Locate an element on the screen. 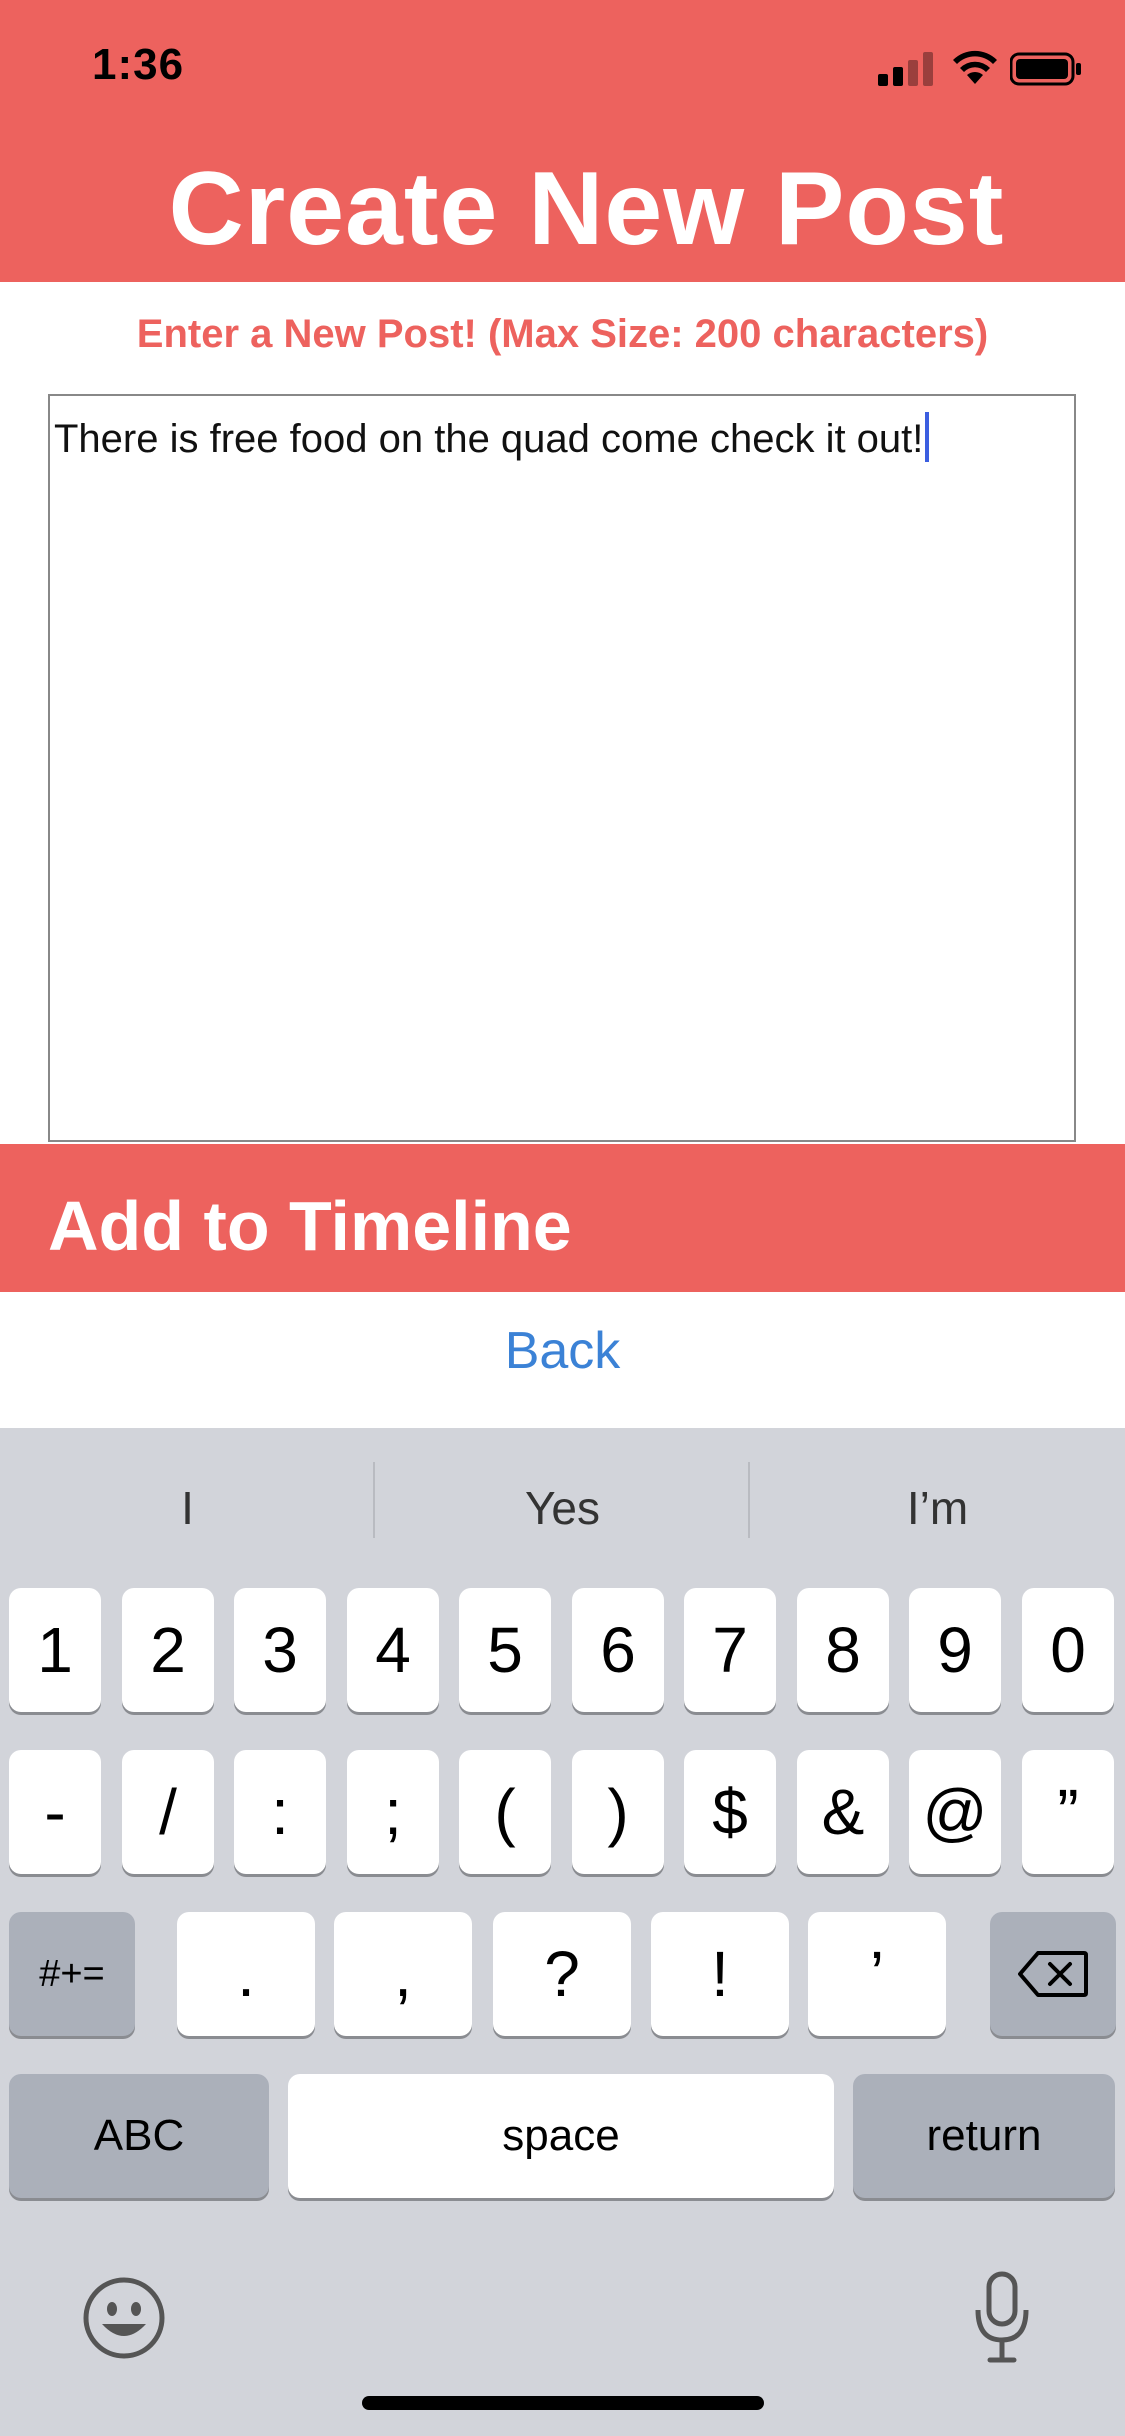 The height and width of the screenshot is (2436, 1125). key-slash: / is located at coordinates (168, 1812).